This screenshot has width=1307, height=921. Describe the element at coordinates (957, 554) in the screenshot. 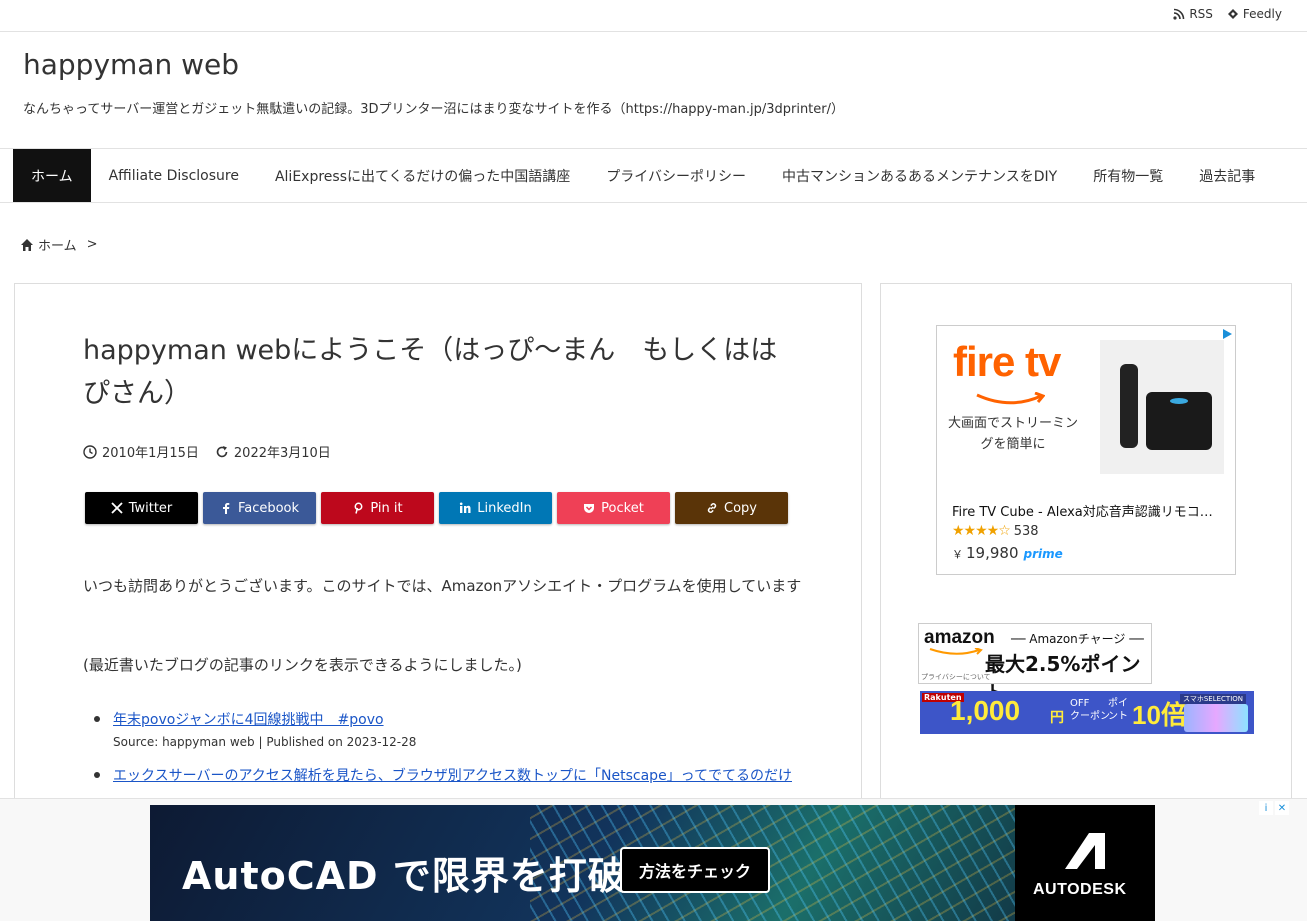

I see `price-currency: ￥` at that location.